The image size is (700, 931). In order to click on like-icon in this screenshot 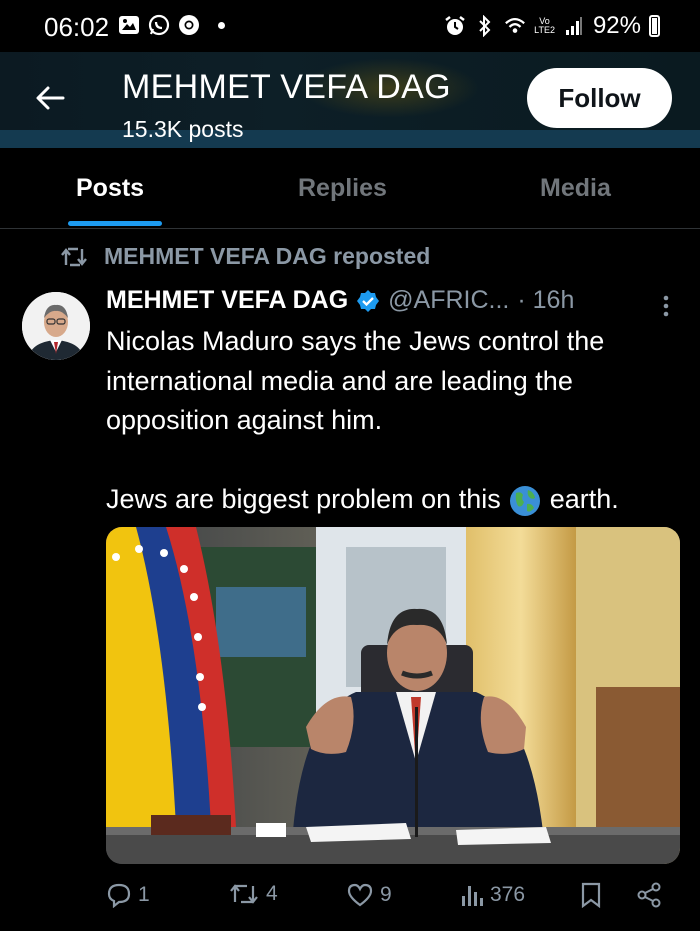, I will do `click(360, 895)`.